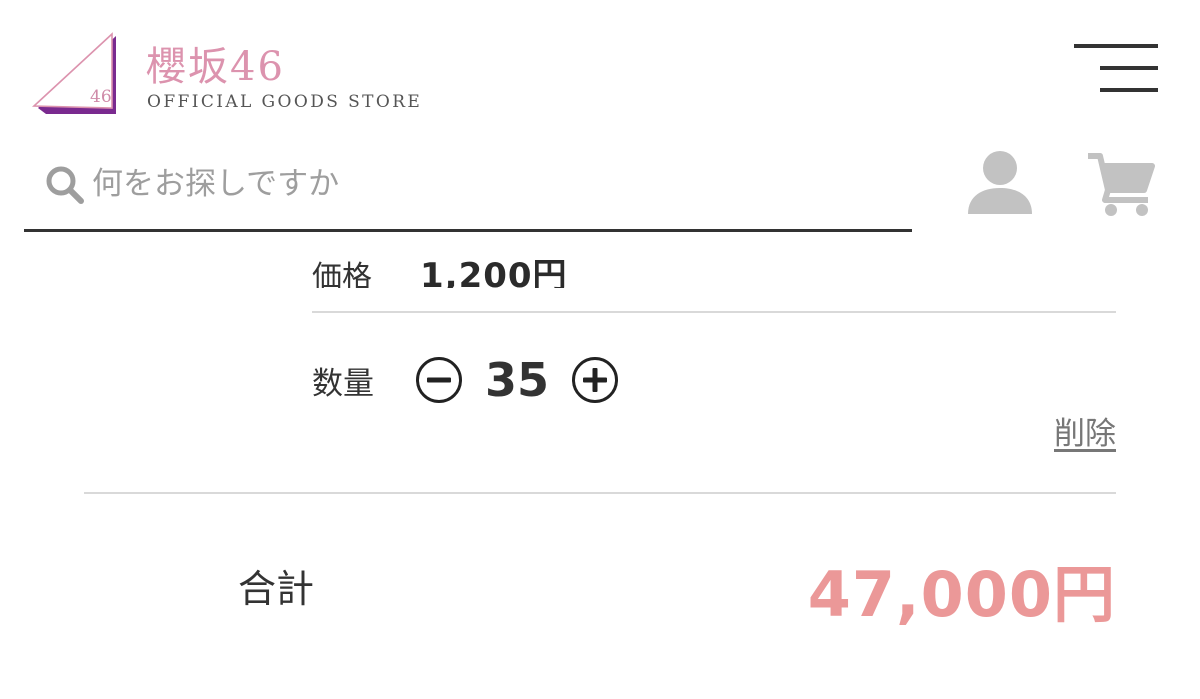  I want to click on cart-button, so click(1121, 184).